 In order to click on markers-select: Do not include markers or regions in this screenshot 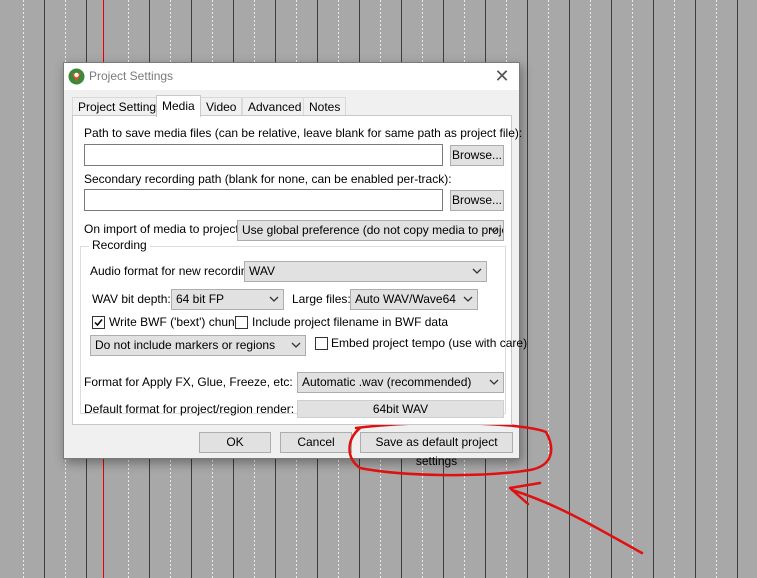, I will do `click(198, 345)`.